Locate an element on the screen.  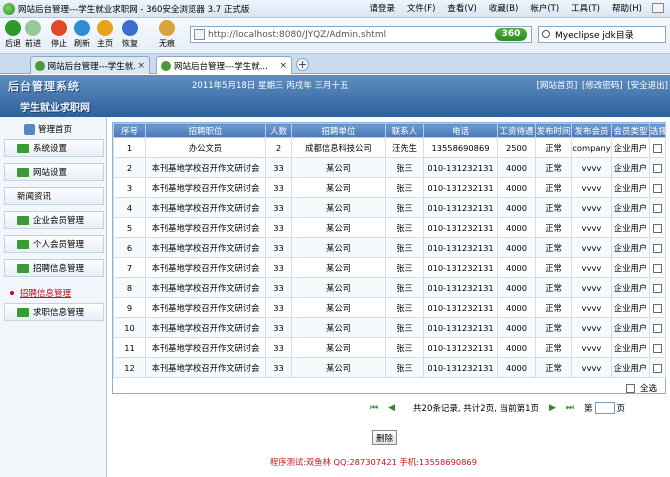
menu-favorites: 收藏(B) is located at coordinates (503, 8).